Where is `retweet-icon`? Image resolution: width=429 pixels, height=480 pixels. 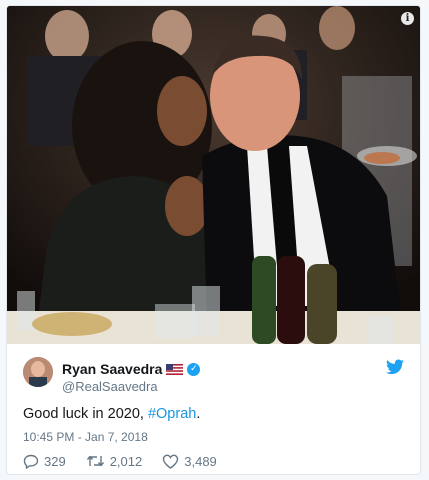
retweet-icon is located at coordinates (95, 461).